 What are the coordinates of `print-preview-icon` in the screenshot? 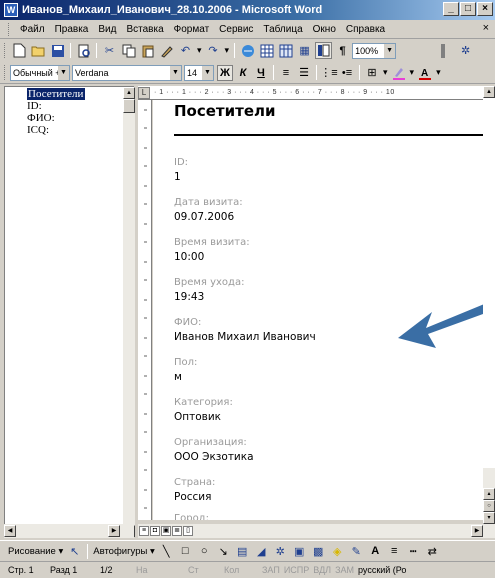 It's located at (83, 50).